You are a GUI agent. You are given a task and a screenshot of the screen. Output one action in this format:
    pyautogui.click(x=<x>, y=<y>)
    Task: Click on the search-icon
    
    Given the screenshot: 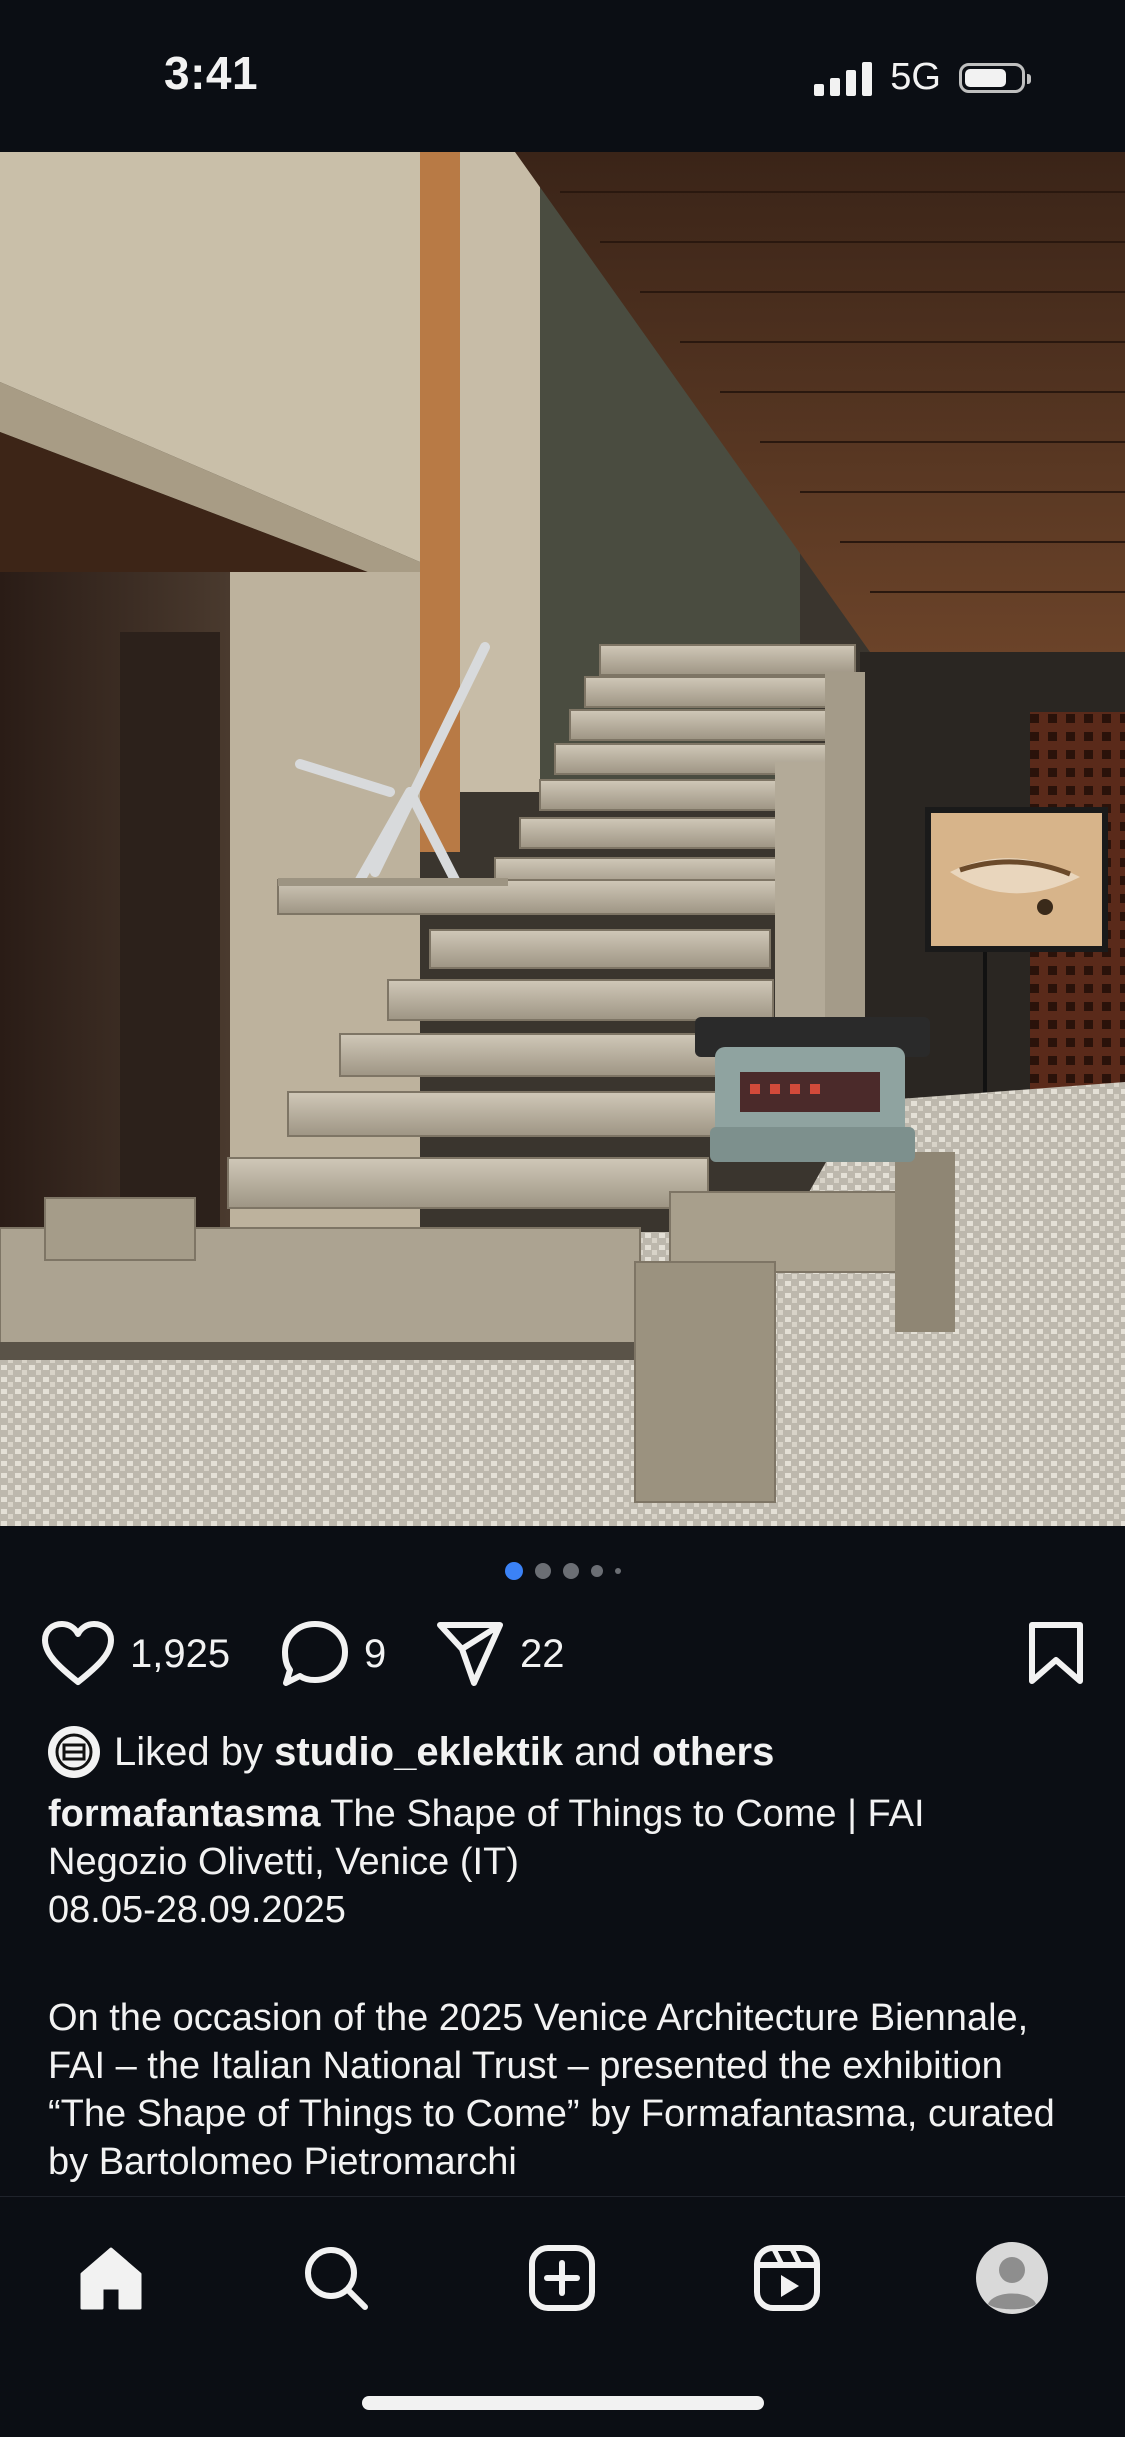 What is the action you would take?
    pyautogui.click(x=336, y=2278)
    